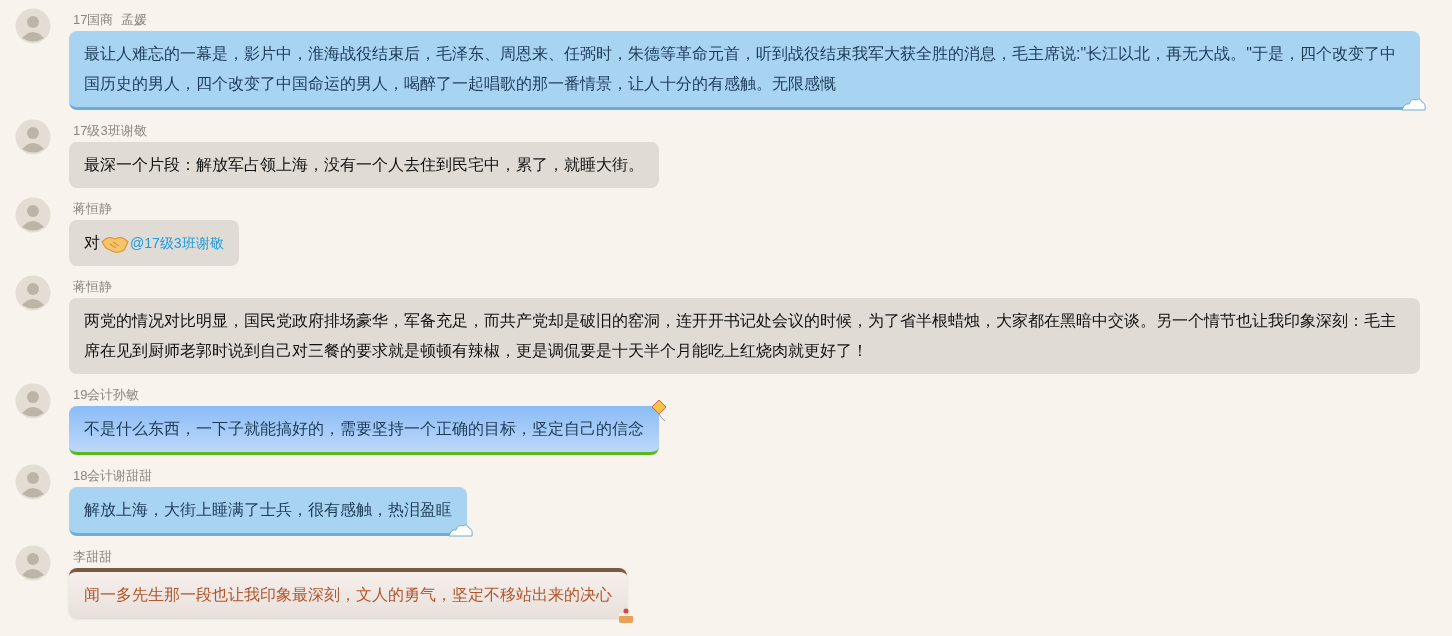  I want to click on sender-name: 19会计孙敏, so click(106, 395).